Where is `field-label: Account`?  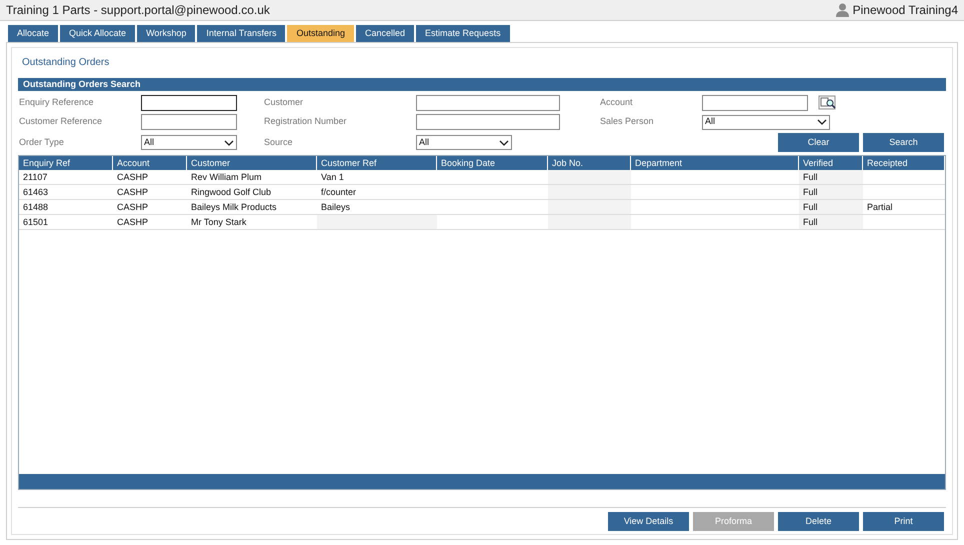
field-label: Account is located at coordinates (616, 103).